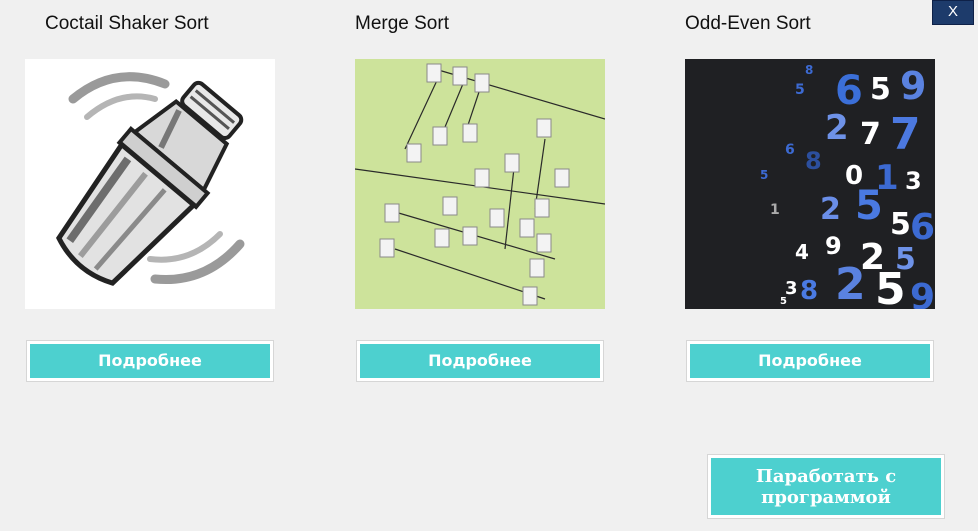 This screenshot has width=978, height=531. What do you see at coordinates (150, 179) in the screenshot?
I see `cocktail-shaker-icon` at bounding box center [150, 179].